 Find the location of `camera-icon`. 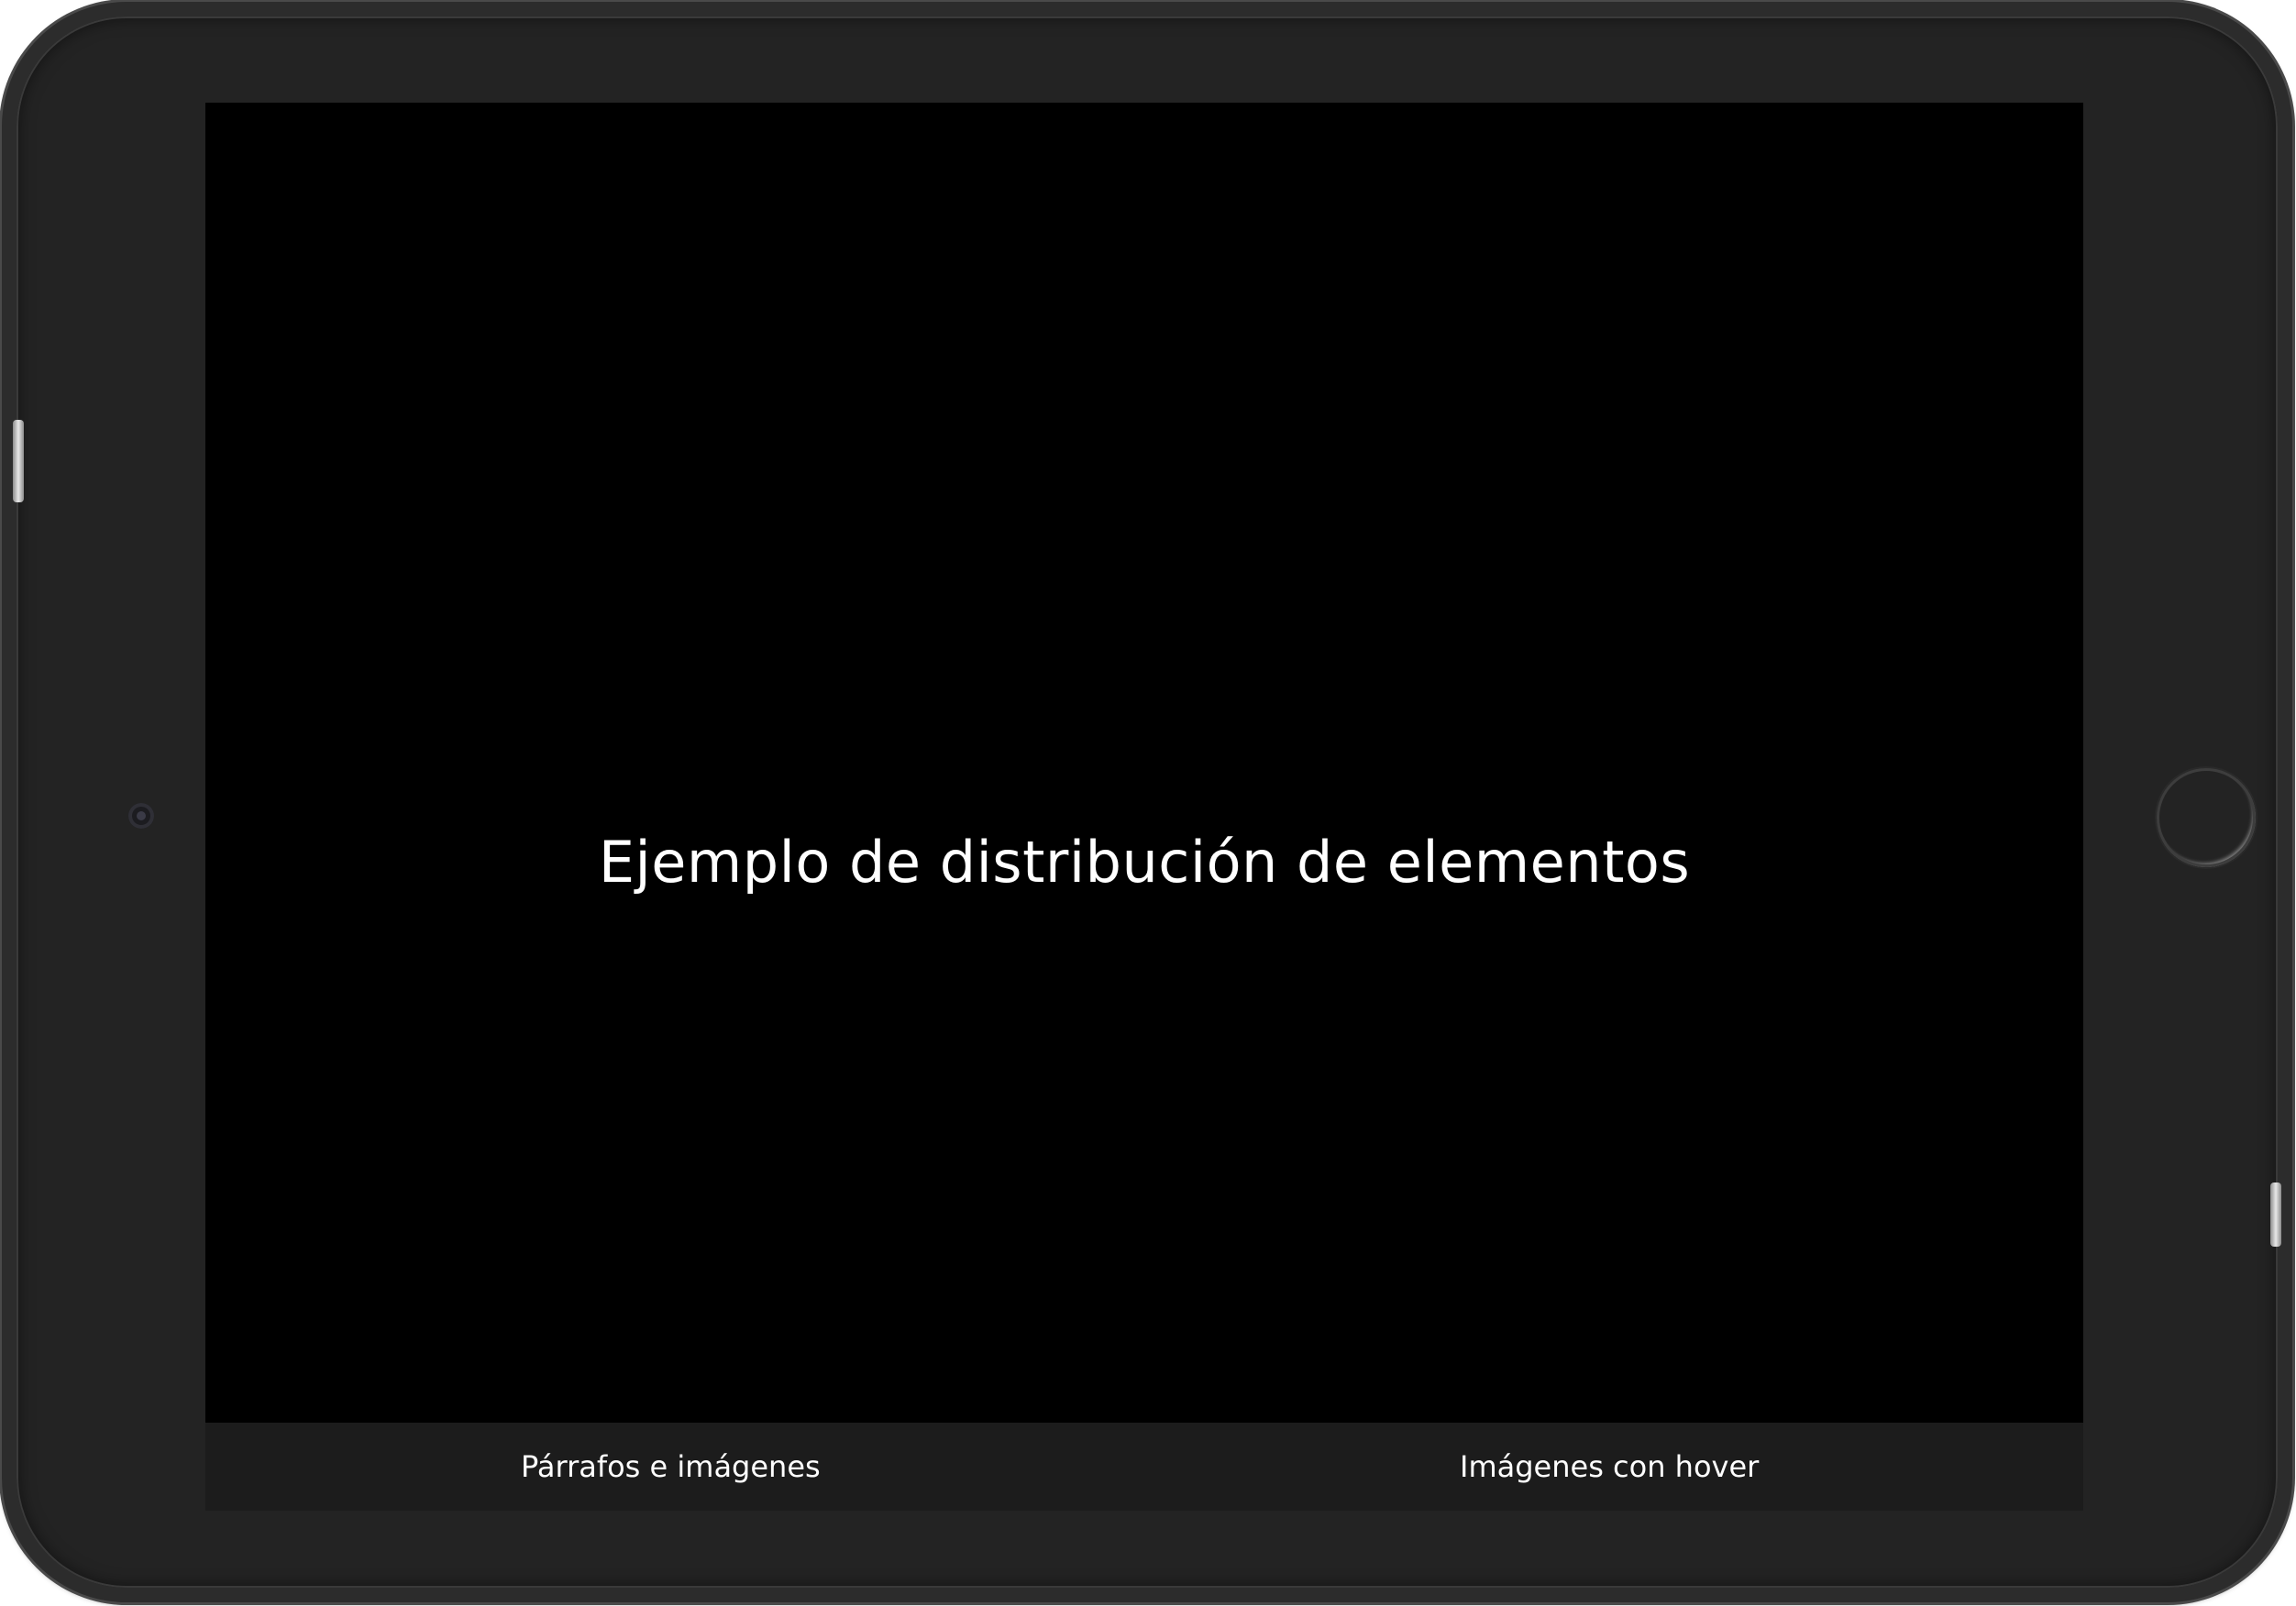

camera-icon is located at coordinates (141, 816).